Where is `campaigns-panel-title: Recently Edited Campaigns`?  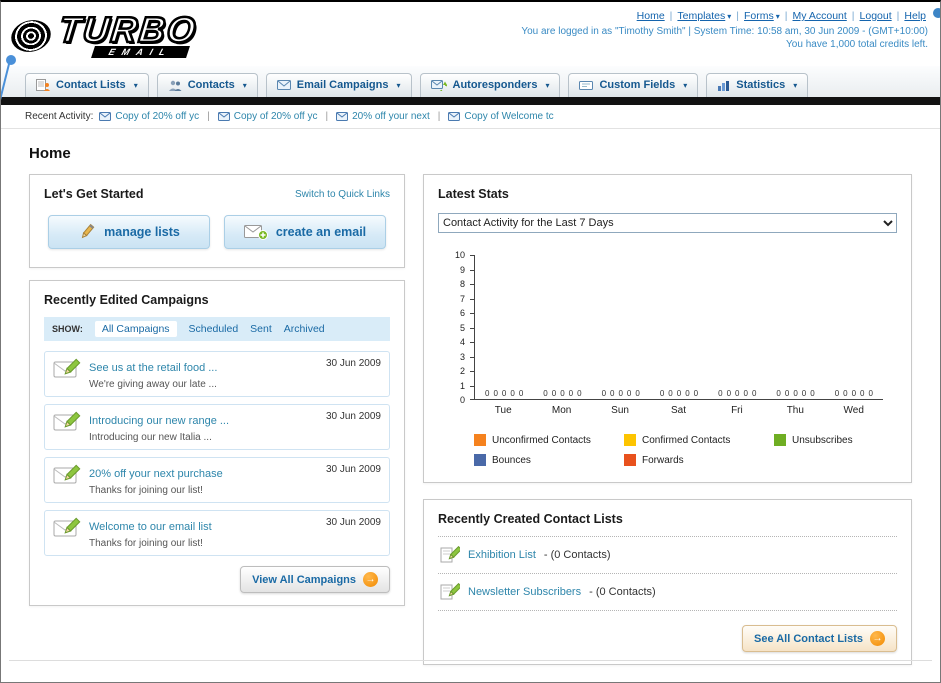
campaigns-panel-title: Recently Edited Campaigns is located at coordinates (126, 300).